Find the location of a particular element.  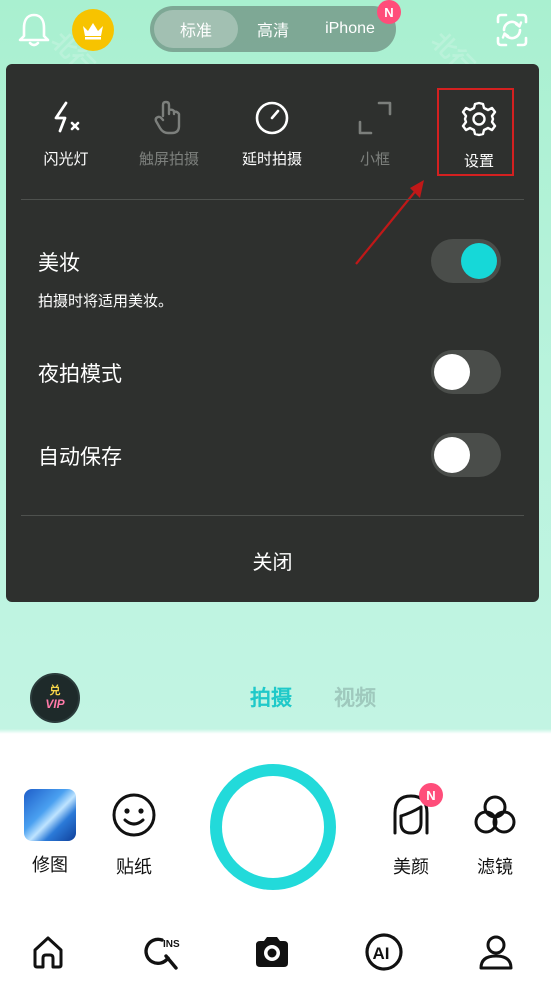

highlight-box is located at coordinates (475, 132).